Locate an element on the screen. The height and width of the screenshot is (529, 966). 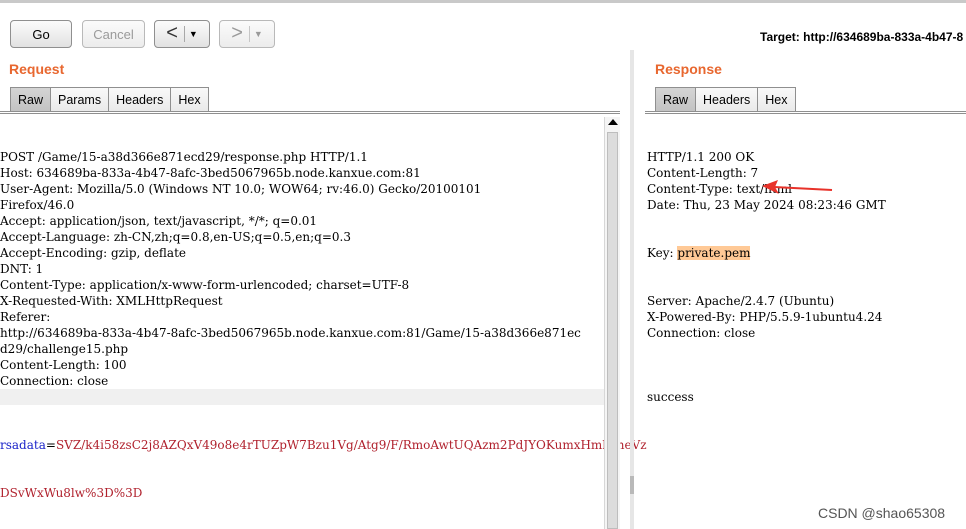
target-url: Target: http://634689ba-833a-4b47-8 is located at coordinates (861, 37).